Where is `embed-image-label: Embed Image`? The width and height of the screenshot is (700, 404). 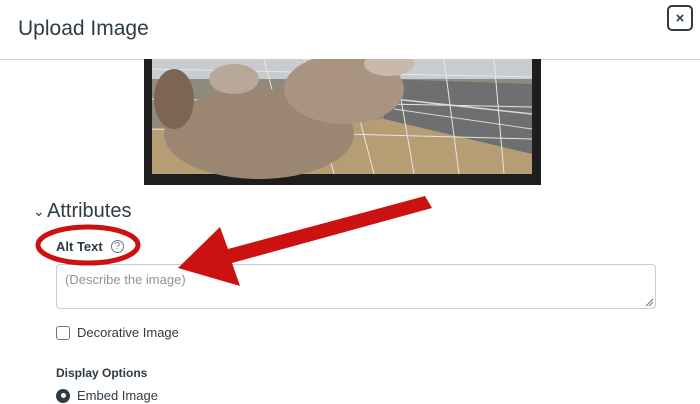 embed-image-label: Embed Image is located at coordinates (117, 395).